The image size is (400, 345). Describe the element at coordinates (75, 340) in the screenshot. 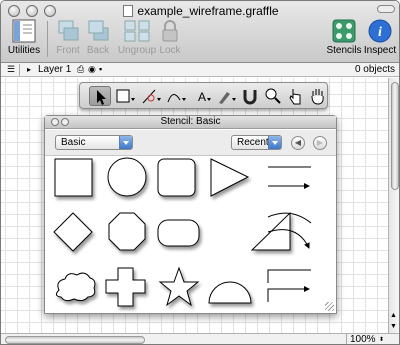

I see `horizontal-scroll-thumb` at that location.